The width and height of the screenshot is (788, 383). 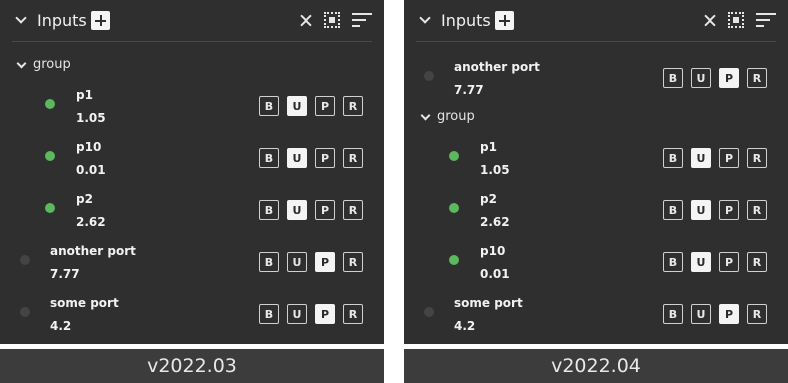 What do you see at coordinates (62, 20) in the screenshot?
I see `panel-title: Inputs` at bounding box center [62, 20].